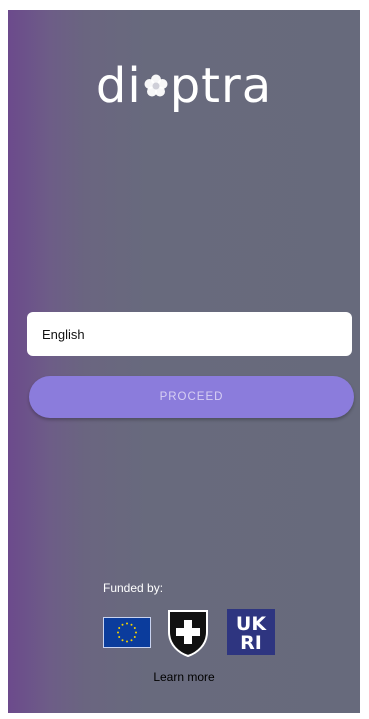  Describe the element at coordinates (251, 643) in the screenshot. I see `svg-text: RI` at that location.